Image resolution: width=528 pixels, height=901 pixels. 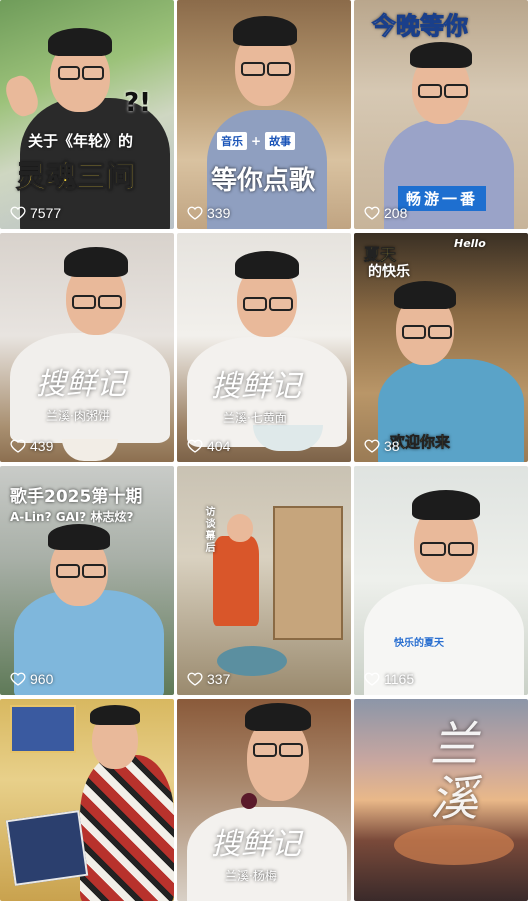 What do you see at coordinates (42, 679) in the screenshot?
I see `like-count-value: 960` at bounding box center [42, 679].